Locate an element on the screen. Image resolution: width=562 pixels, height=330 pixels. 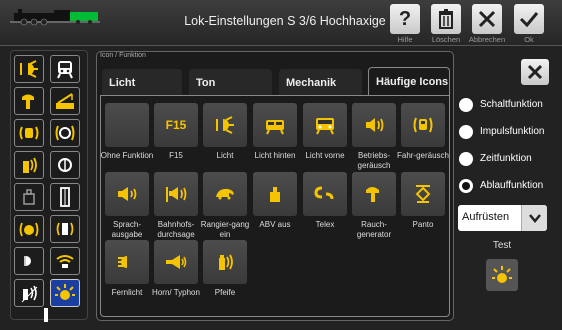
whistle-icon is located at coordinates (30, 165).